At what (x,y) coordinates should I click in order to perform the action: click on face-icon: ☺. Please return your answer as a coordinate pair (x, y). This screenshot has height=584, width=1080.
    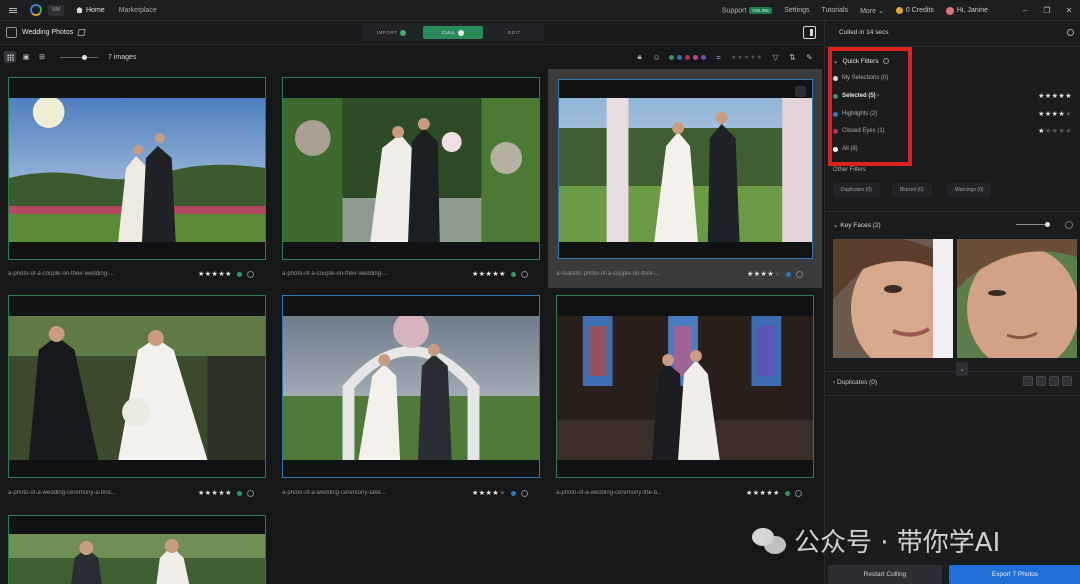
    Looking at the image, I should click on (656, 57).